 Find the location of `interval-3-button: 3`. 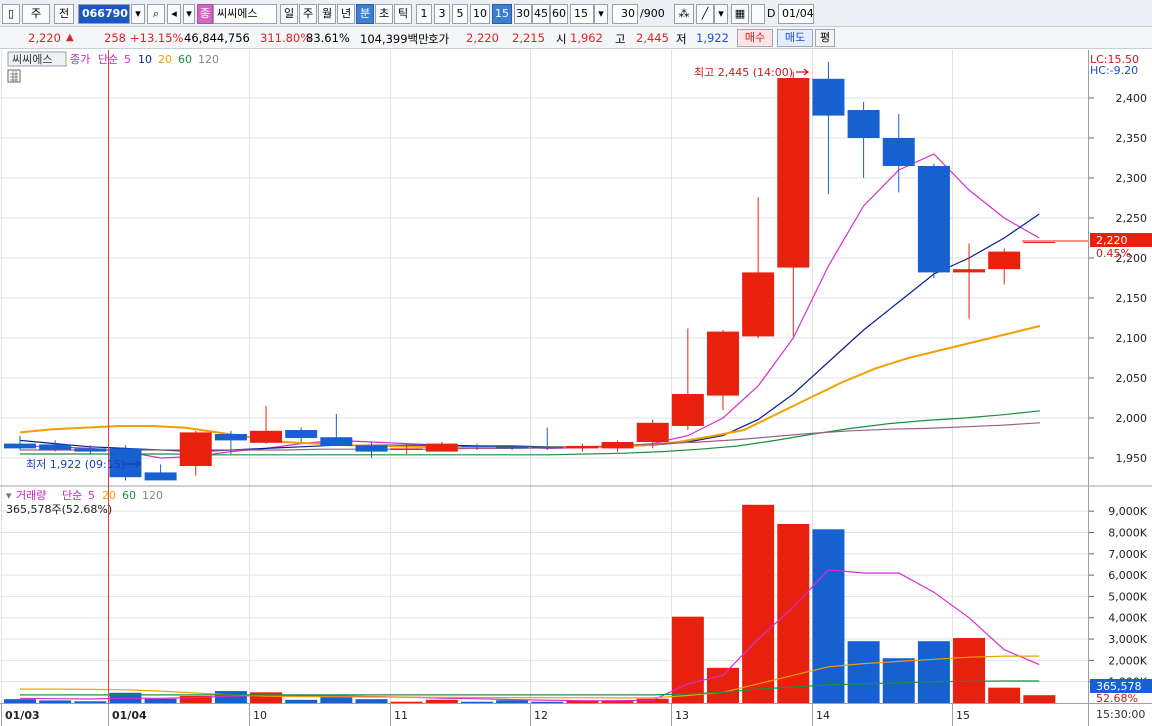

interval-3-button: 3 is located at coordinates (442, 14).